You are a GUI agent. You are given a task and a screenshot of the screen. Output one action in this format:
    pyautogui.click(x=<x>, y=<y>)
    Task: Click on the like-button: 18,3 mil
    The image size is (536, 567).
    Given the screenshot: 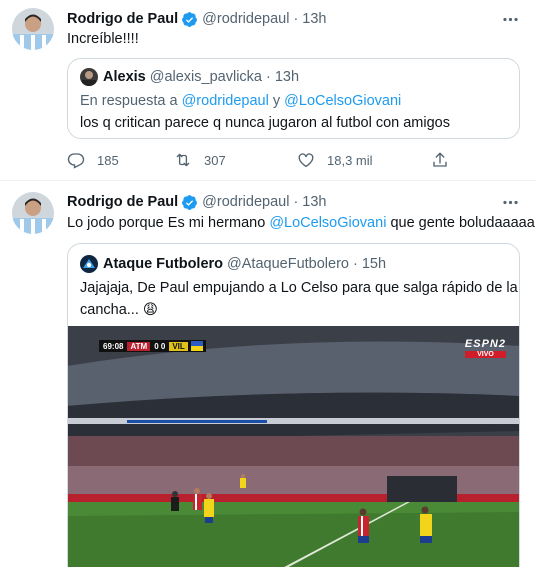 What is the action you would take?
    pyautogui.click(x=335, y=160)
    